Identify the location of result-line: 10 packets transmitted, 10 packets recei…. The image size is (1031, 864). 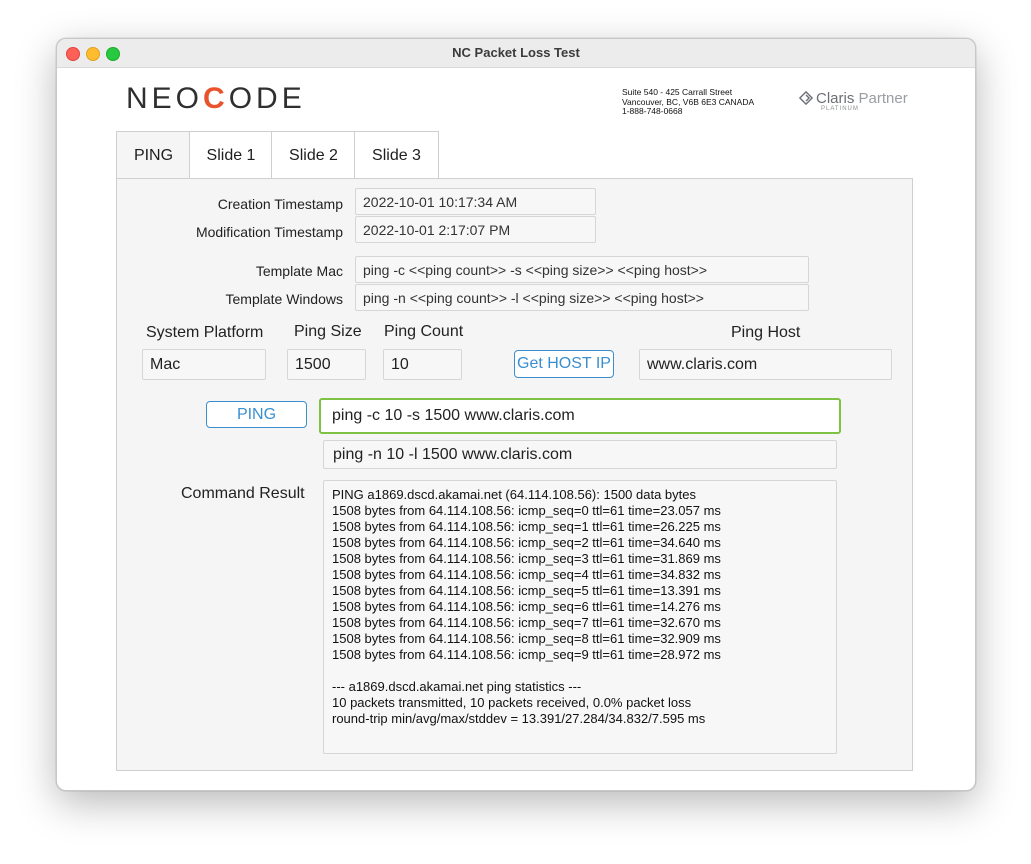
(512, 702).